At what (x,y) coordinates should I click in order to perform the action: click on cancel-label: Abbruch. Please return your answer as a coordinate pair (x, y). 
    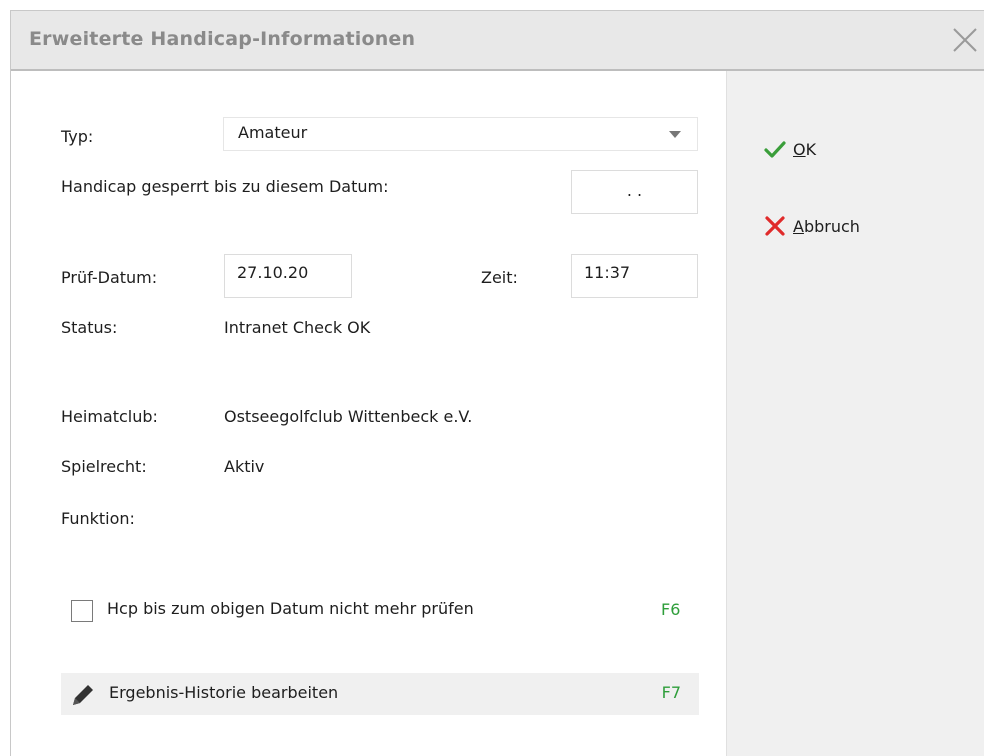
    Looking at the image, I should click on (826, 226).